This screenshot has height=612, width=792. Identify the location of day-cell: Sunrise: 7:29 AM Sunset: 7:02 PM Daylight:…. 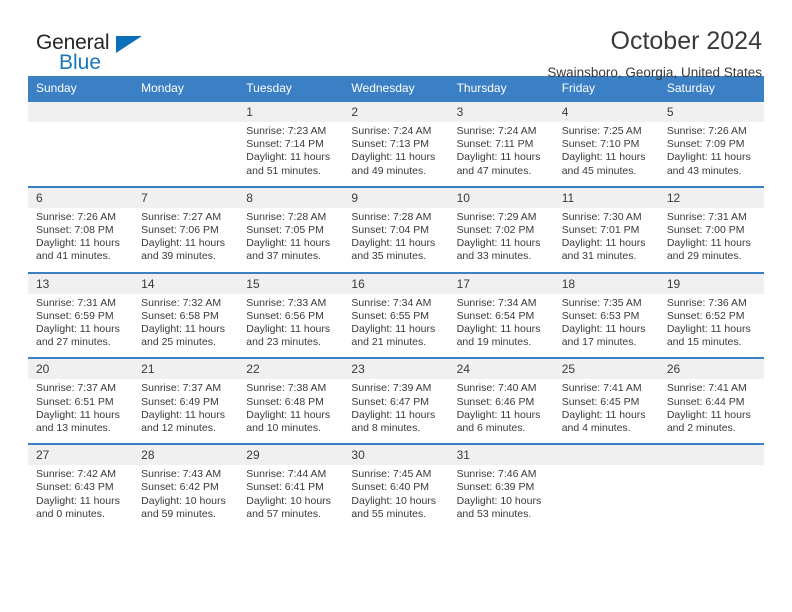
(501, 239).